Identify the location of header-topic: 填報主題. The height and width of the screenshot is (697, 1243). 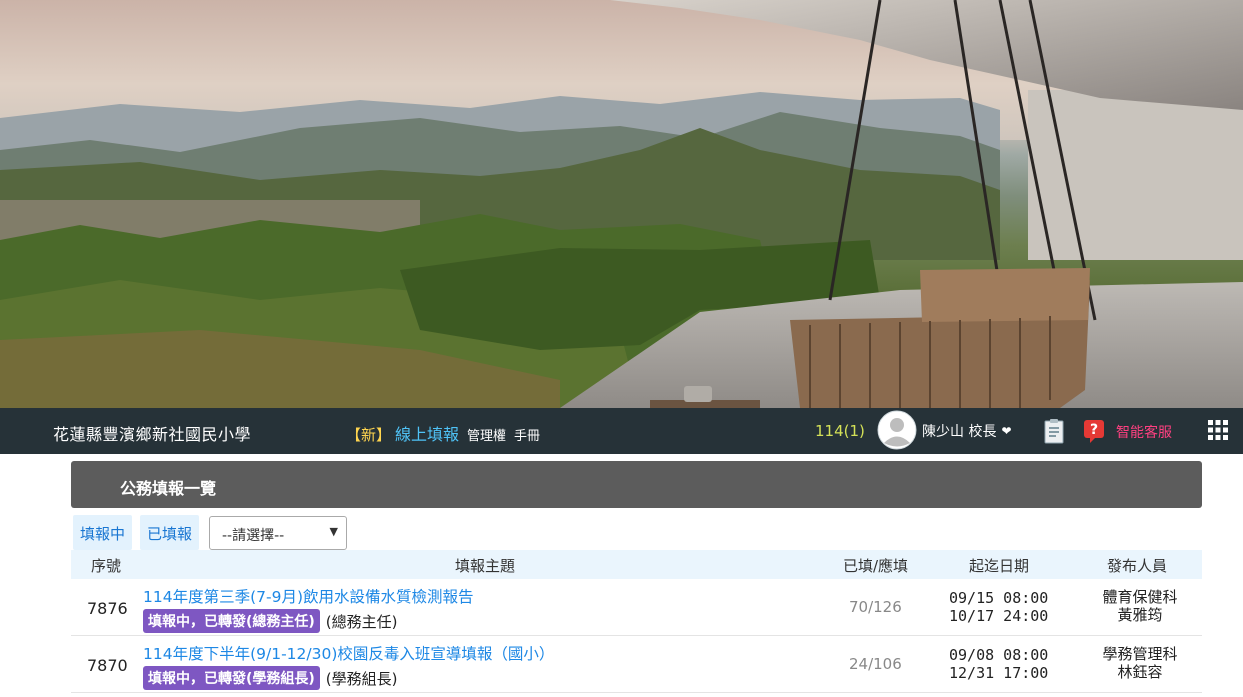
(485, 566).